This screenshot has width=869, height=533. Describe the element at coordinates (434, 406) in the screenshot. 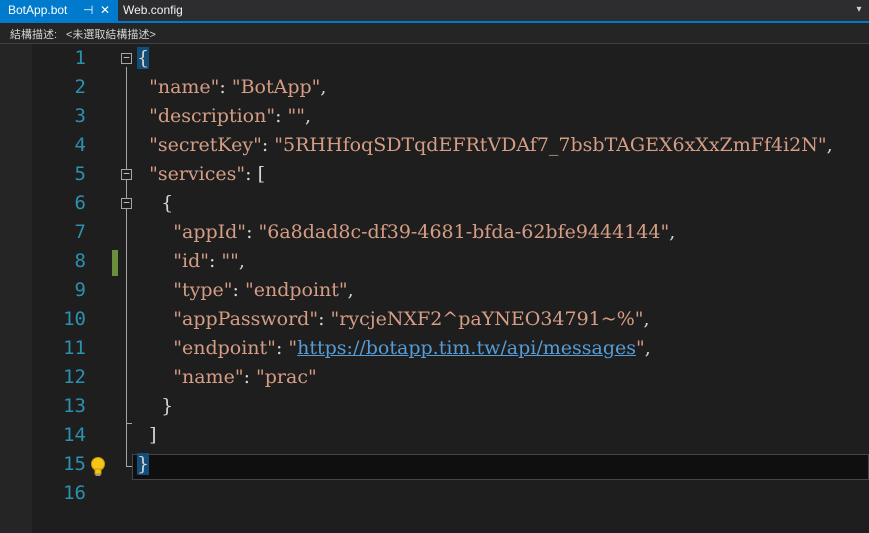

I see `code-line: 13 }` at that location.